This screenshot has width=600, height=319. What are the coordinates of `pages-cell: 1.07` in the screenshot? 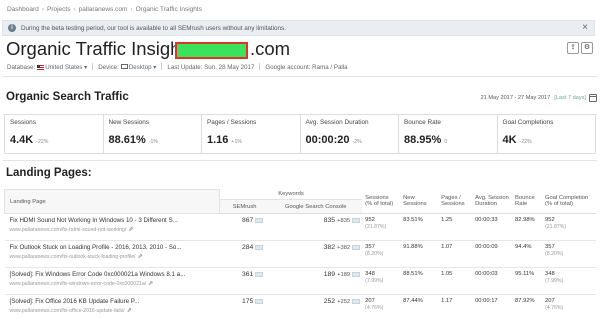 It's located at (455, 254).